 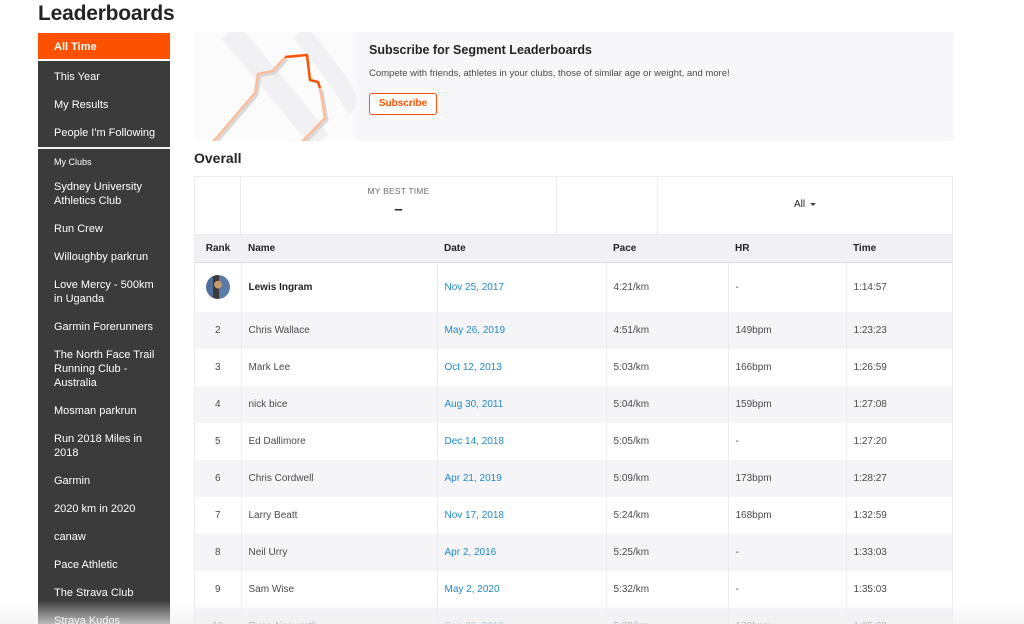 What do you see at coordinates (339, 589) in the screenshot?
I see `athlete-name: Sam Wise` at bounding box center [339, 589].